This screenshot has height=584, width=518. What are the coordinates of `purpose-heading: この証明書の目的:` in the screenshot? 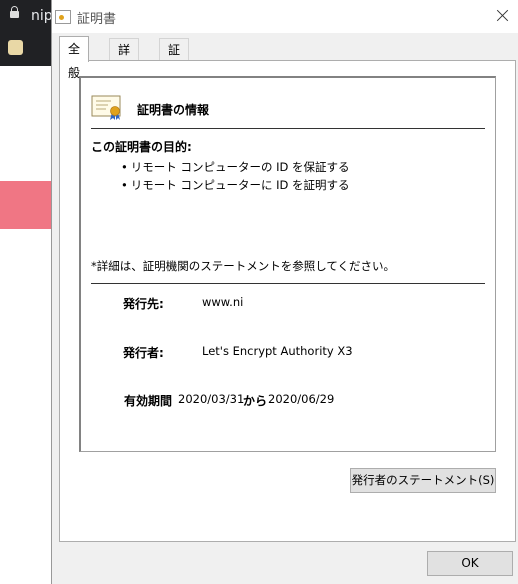 It's located at (141, 147).